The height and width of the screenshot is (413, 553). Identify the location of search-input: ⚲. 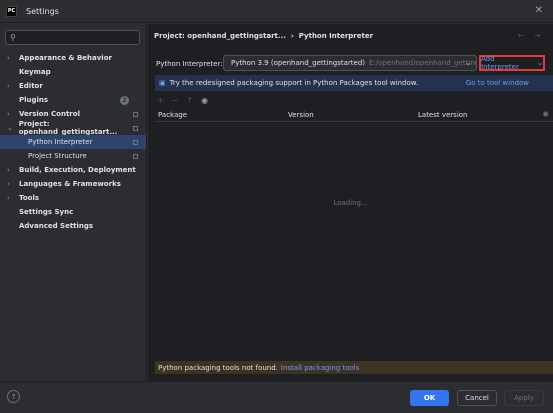
(72, 37).